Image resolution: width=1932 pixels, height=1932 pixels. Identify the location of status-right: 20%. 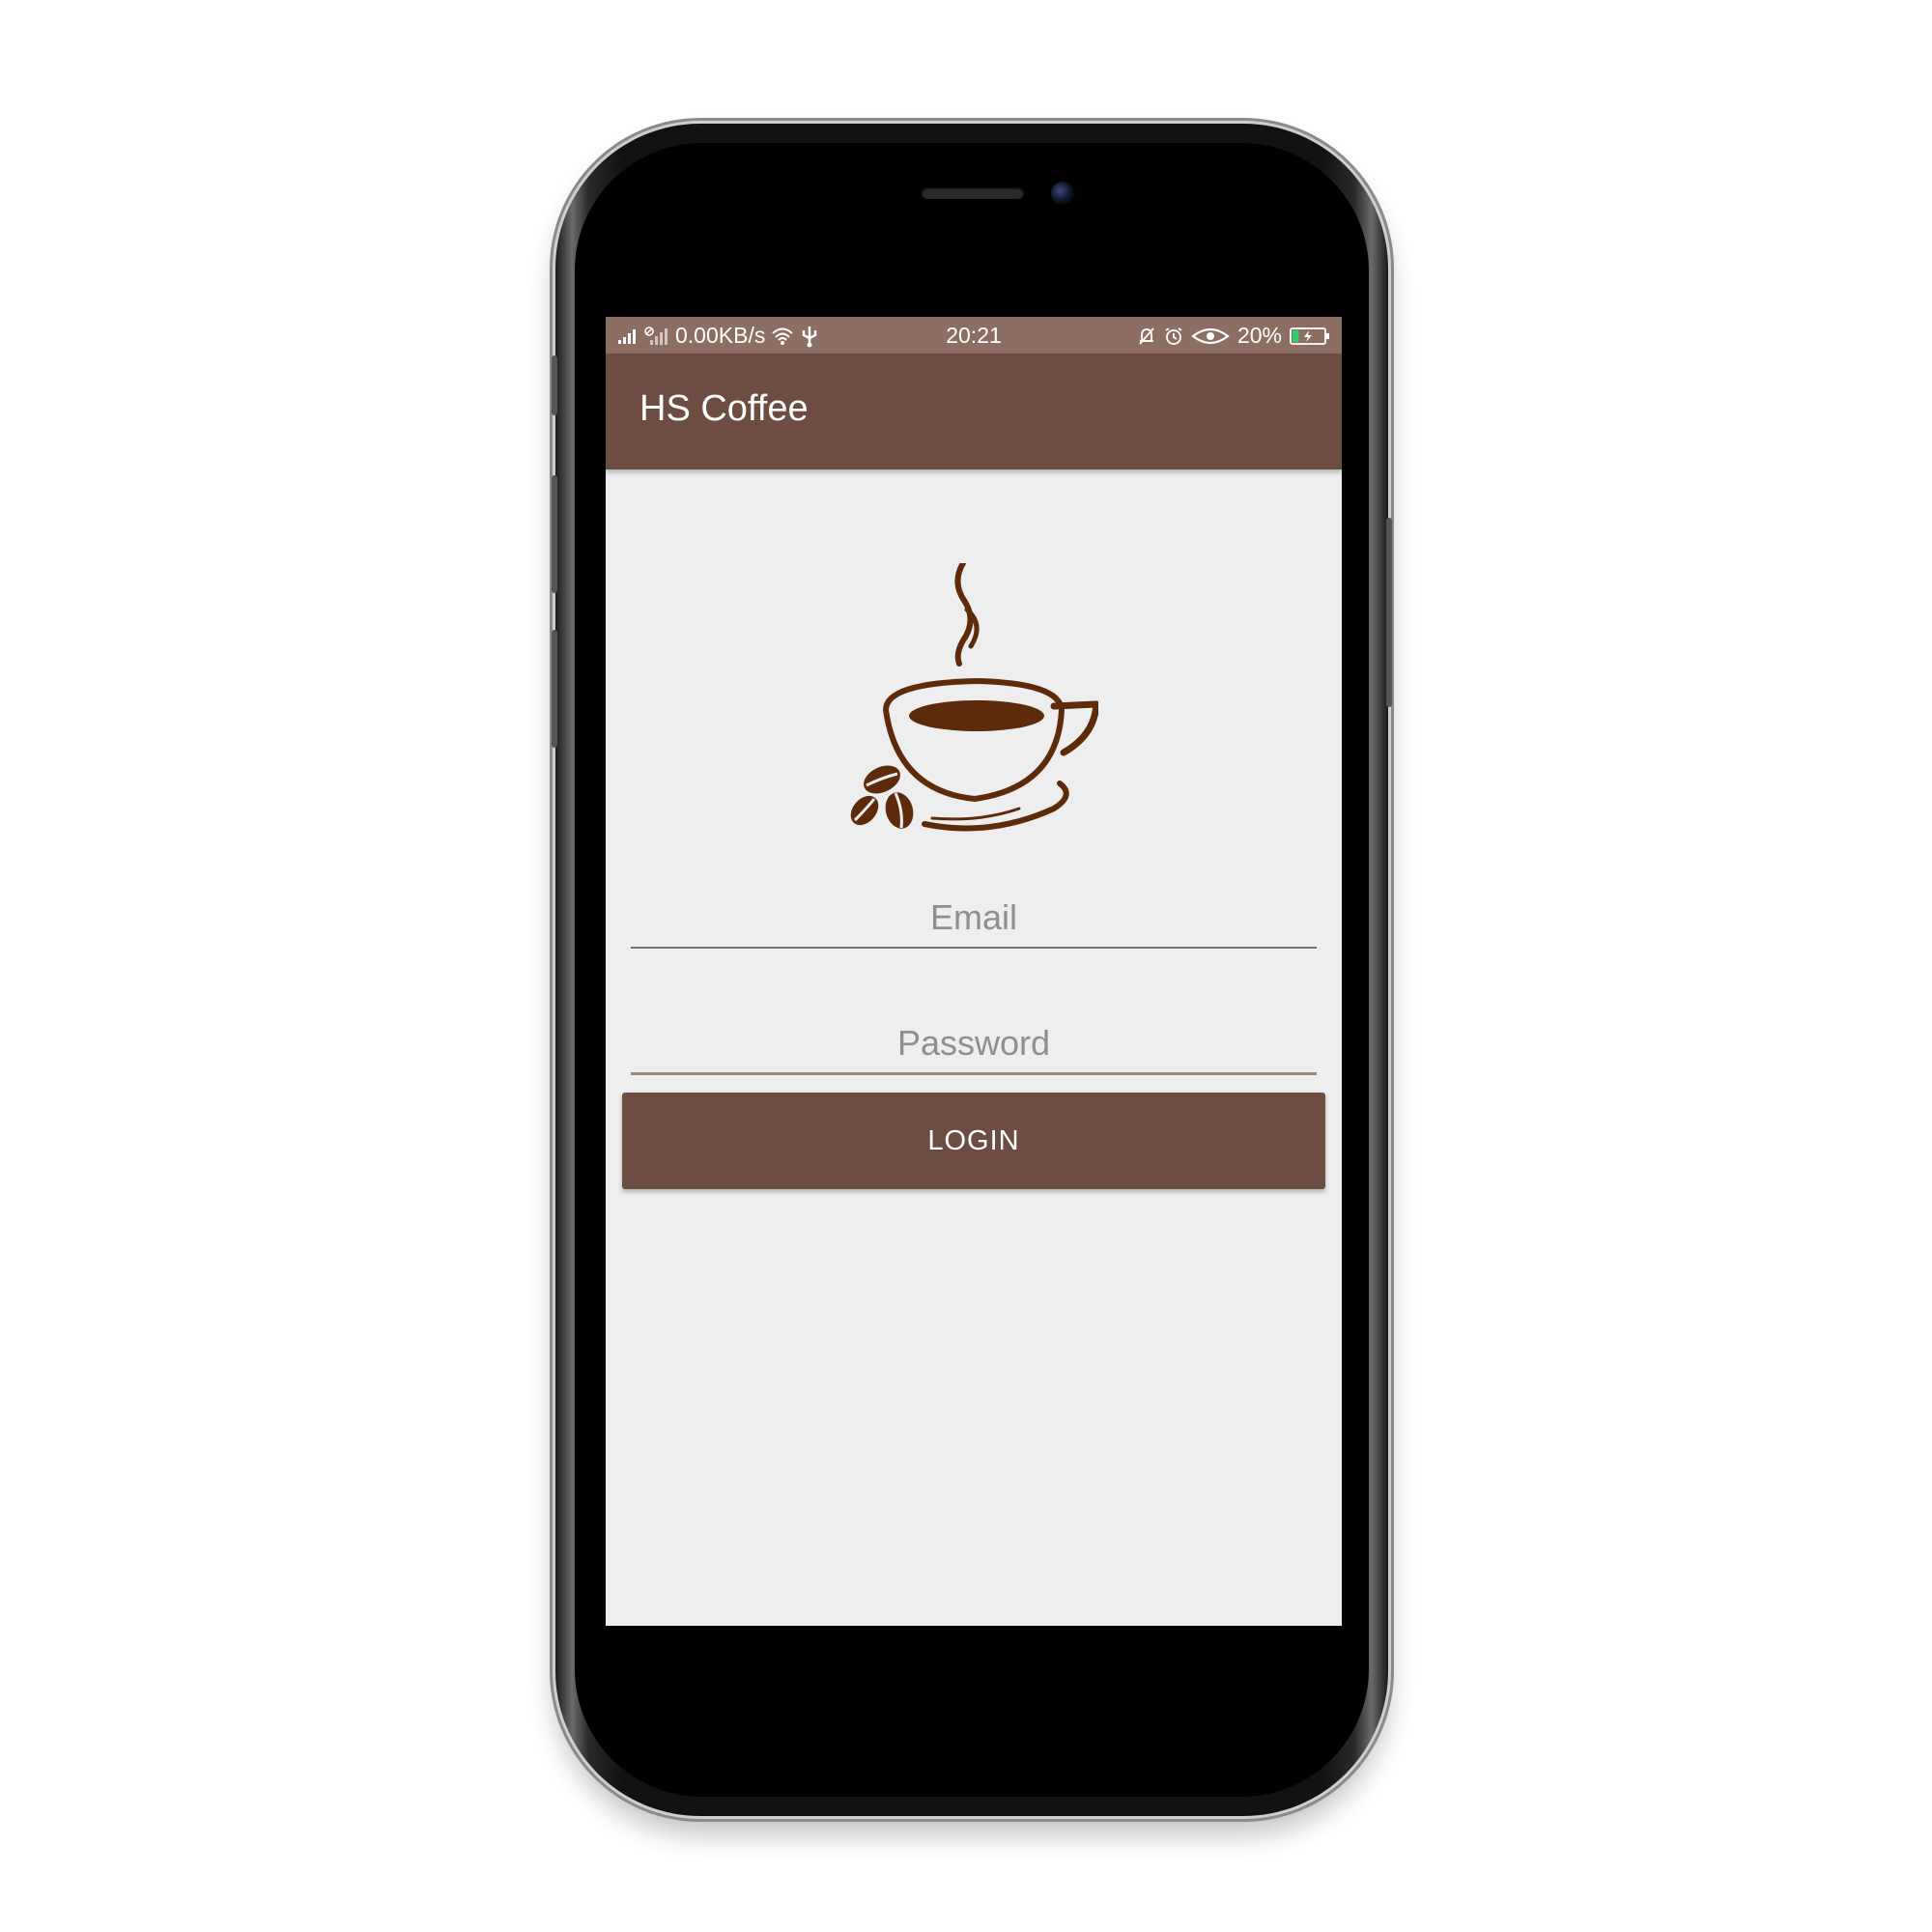
(1233, 336).